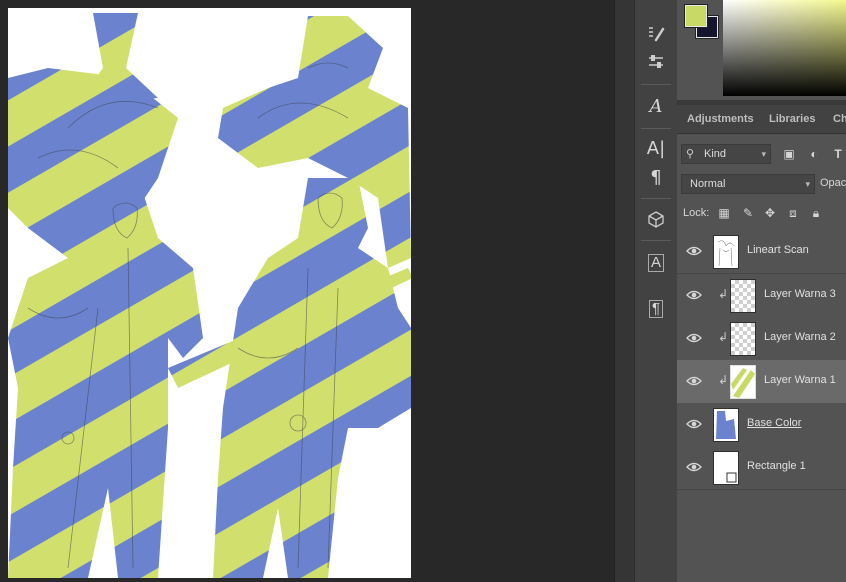 Image resolution: width=846 pixels, height=582 pixels. What do you see at coordinates (748, 184) in the screenshot?
I see `blend-mode-dropdown: Normal ▾` at bounding box center [748, 184].